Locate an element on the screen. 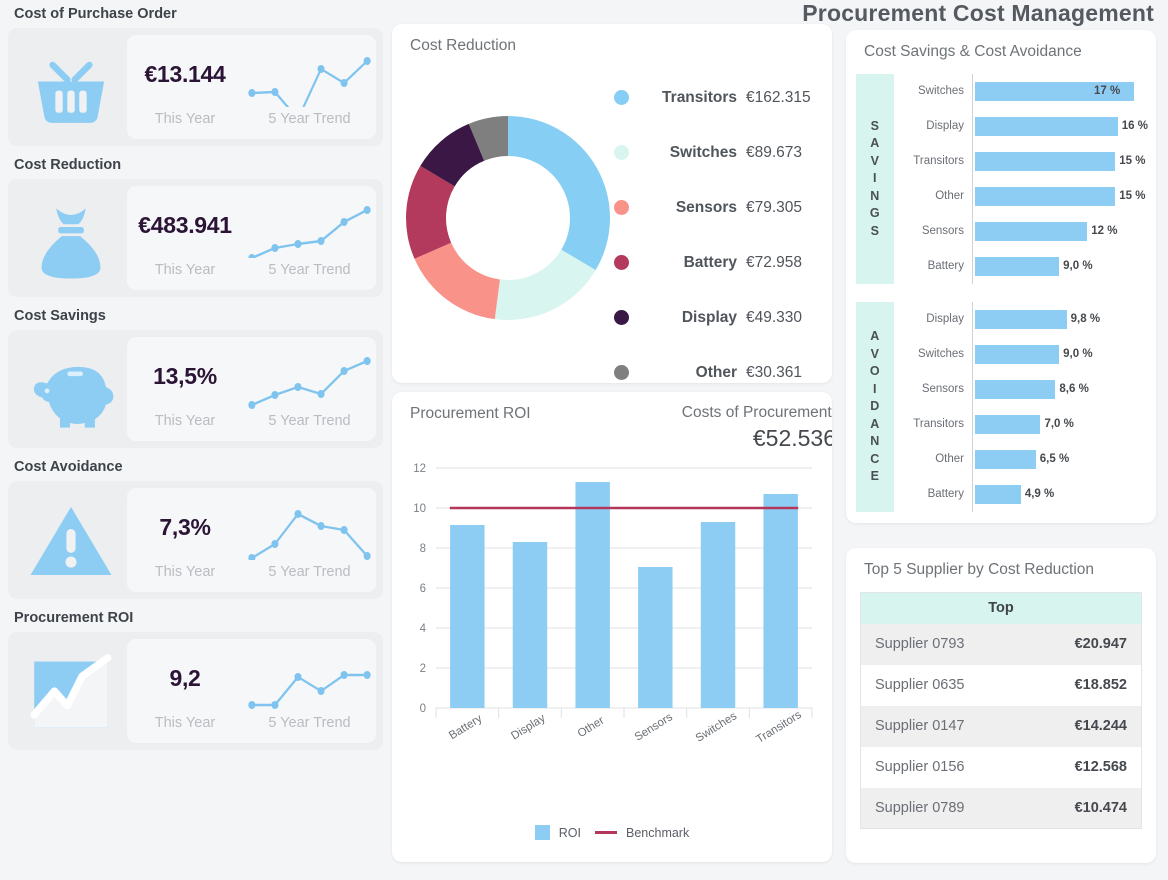 The image size is (1168, 880). kpi-label: Cost Reduction is located at coordinates (68, 165).